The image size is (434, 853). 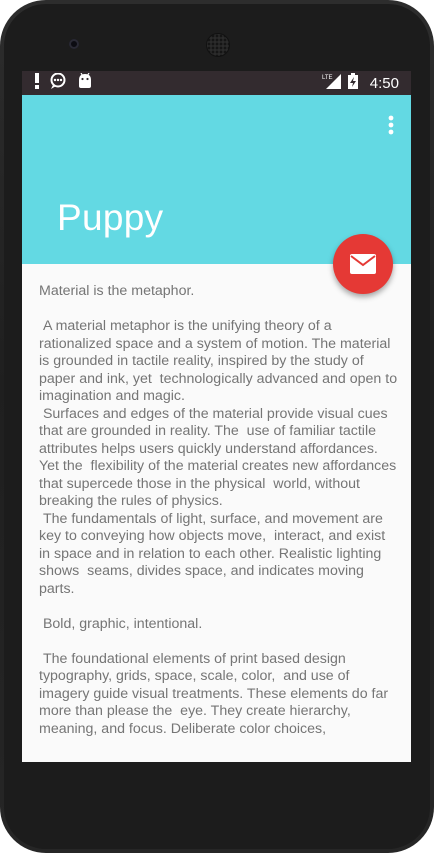 What do you see at coordinates (360, 83) in the screenshot?
I see `status-system: LTE 4:50` at bounding box center [360, 83].